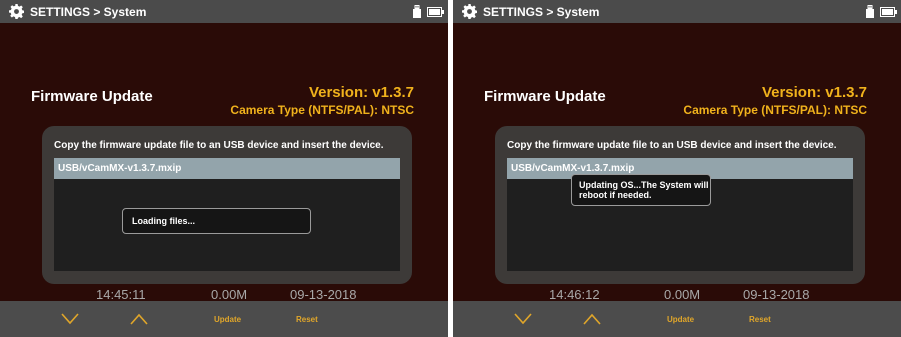  Describe the element at coordinates (121, 294) in the screenshot. I see `status-time: 14:45:11` at that location.